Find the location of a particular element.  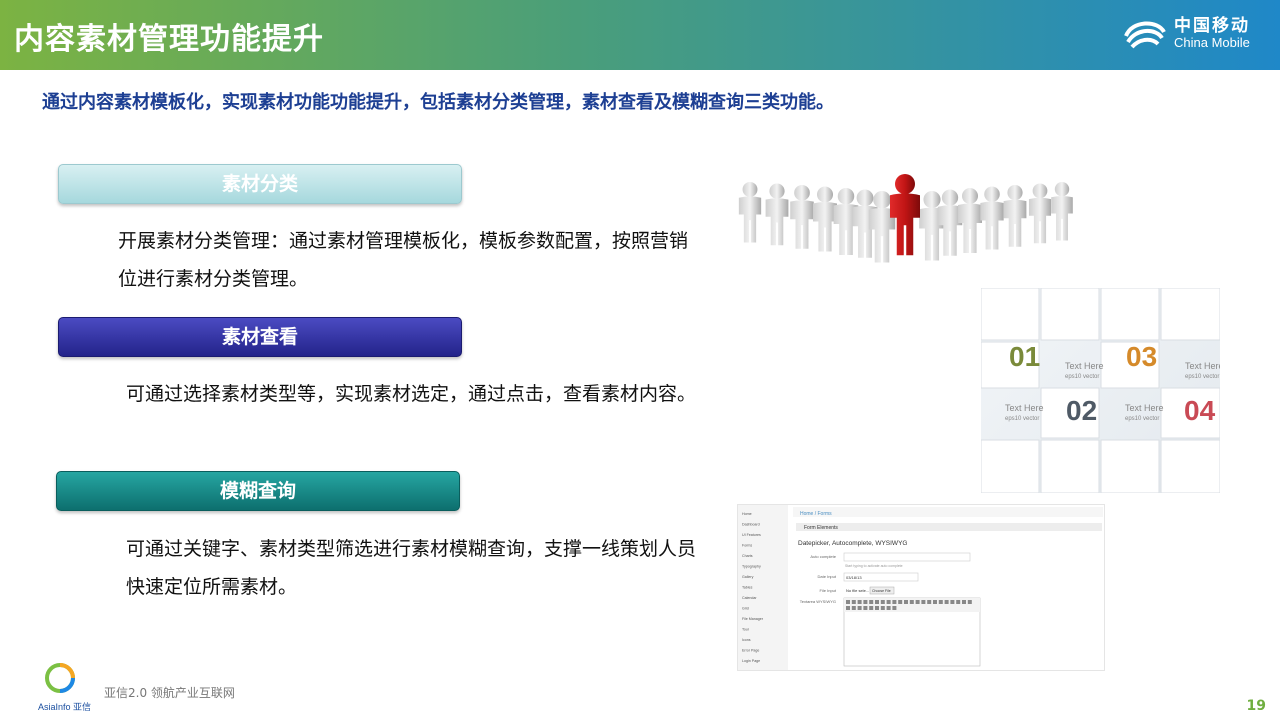

breadcrumb: Home / Forms is located at coordinates (816, 514).